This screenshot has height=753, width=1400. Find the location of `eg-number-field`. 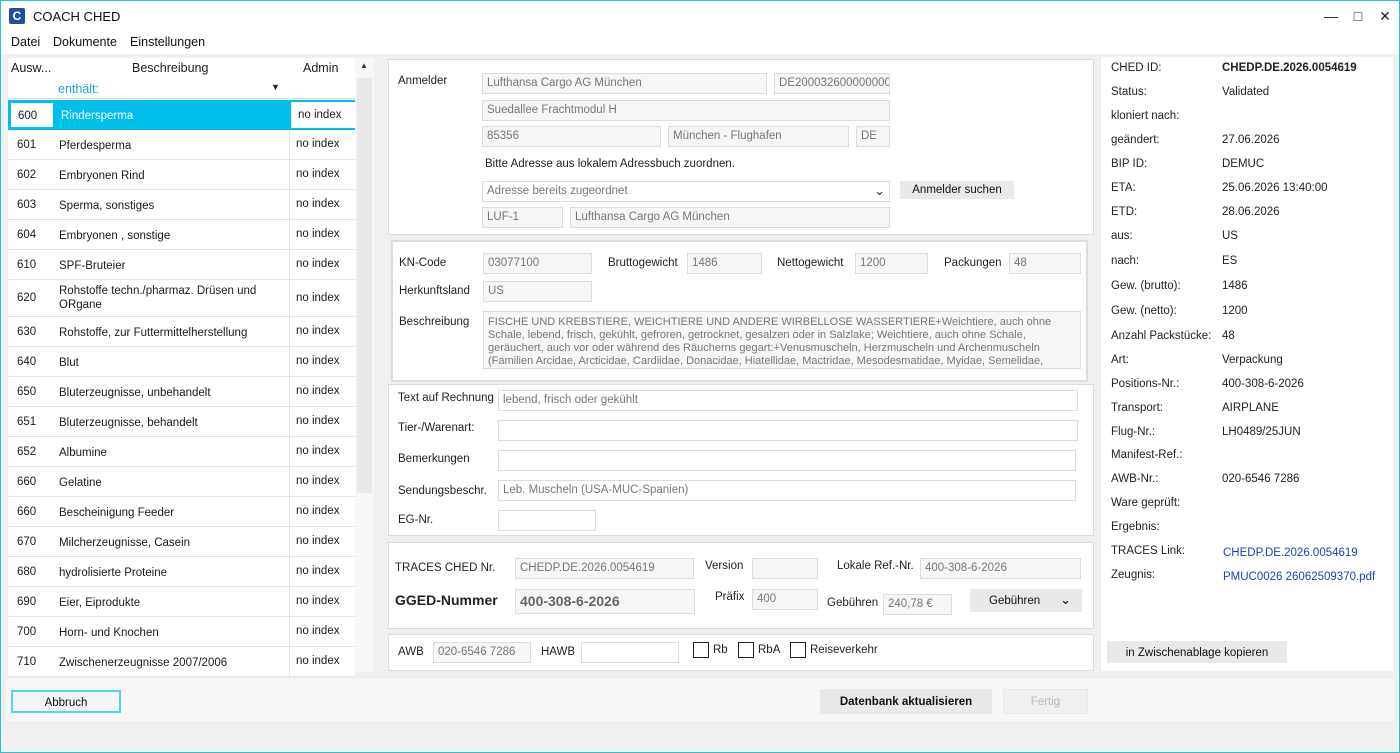

eg-number-field is located at coordinates (547, 520).